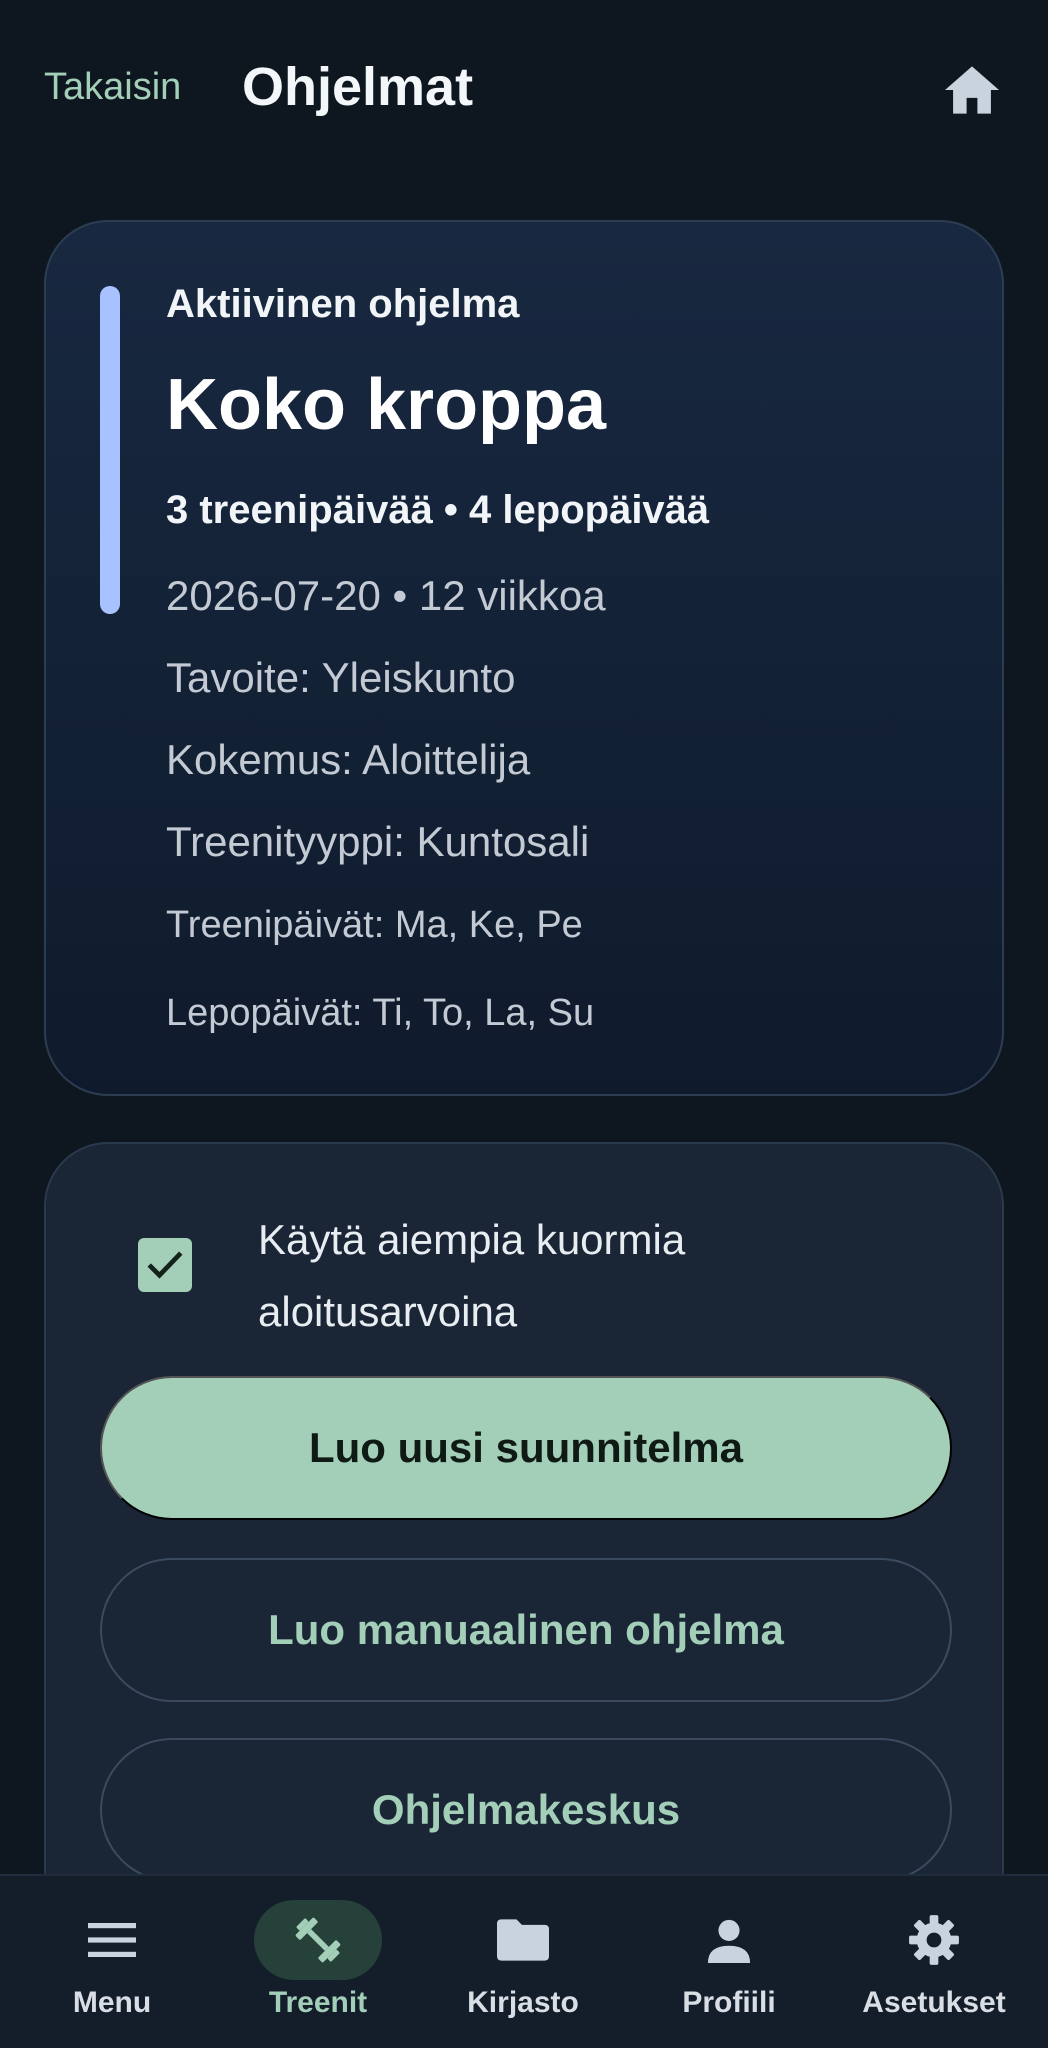 The height and width of the screenshot is (2048, 1048). Describe the element at coordinates (386, 595) in the screenshot. I see `program-start-length: 2026-07-20 • 12 viikkoa` at that location.